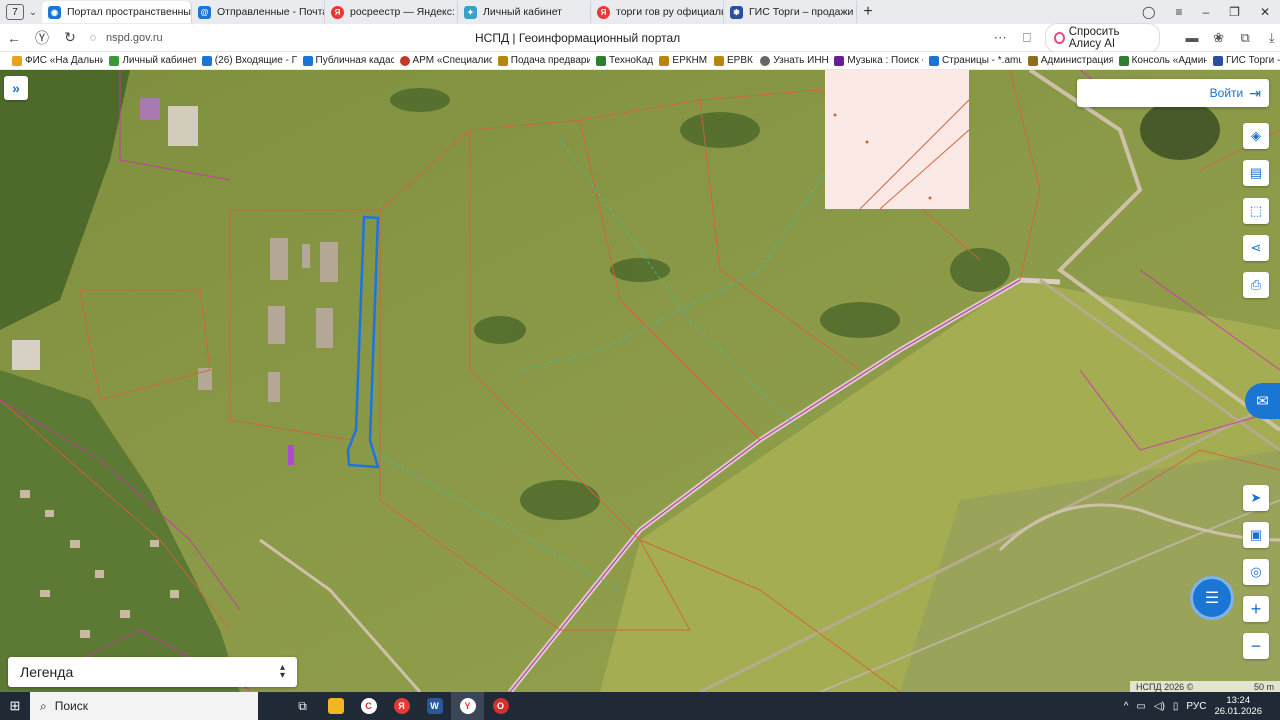  I want to click on select-area-icon: ⬚, so click(1256, 210).